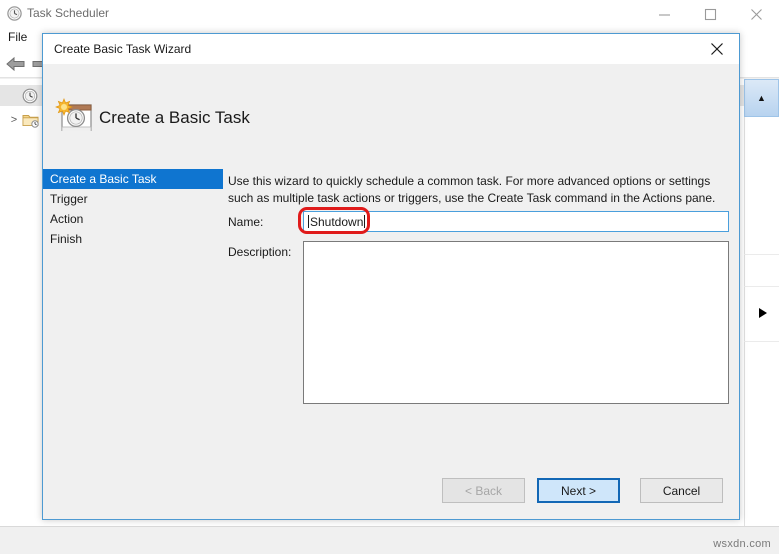  What do you see at coordinates (133, 219) in the screenshot?
I see `wizard-step-action: Action` at bounding box center [133, 219].